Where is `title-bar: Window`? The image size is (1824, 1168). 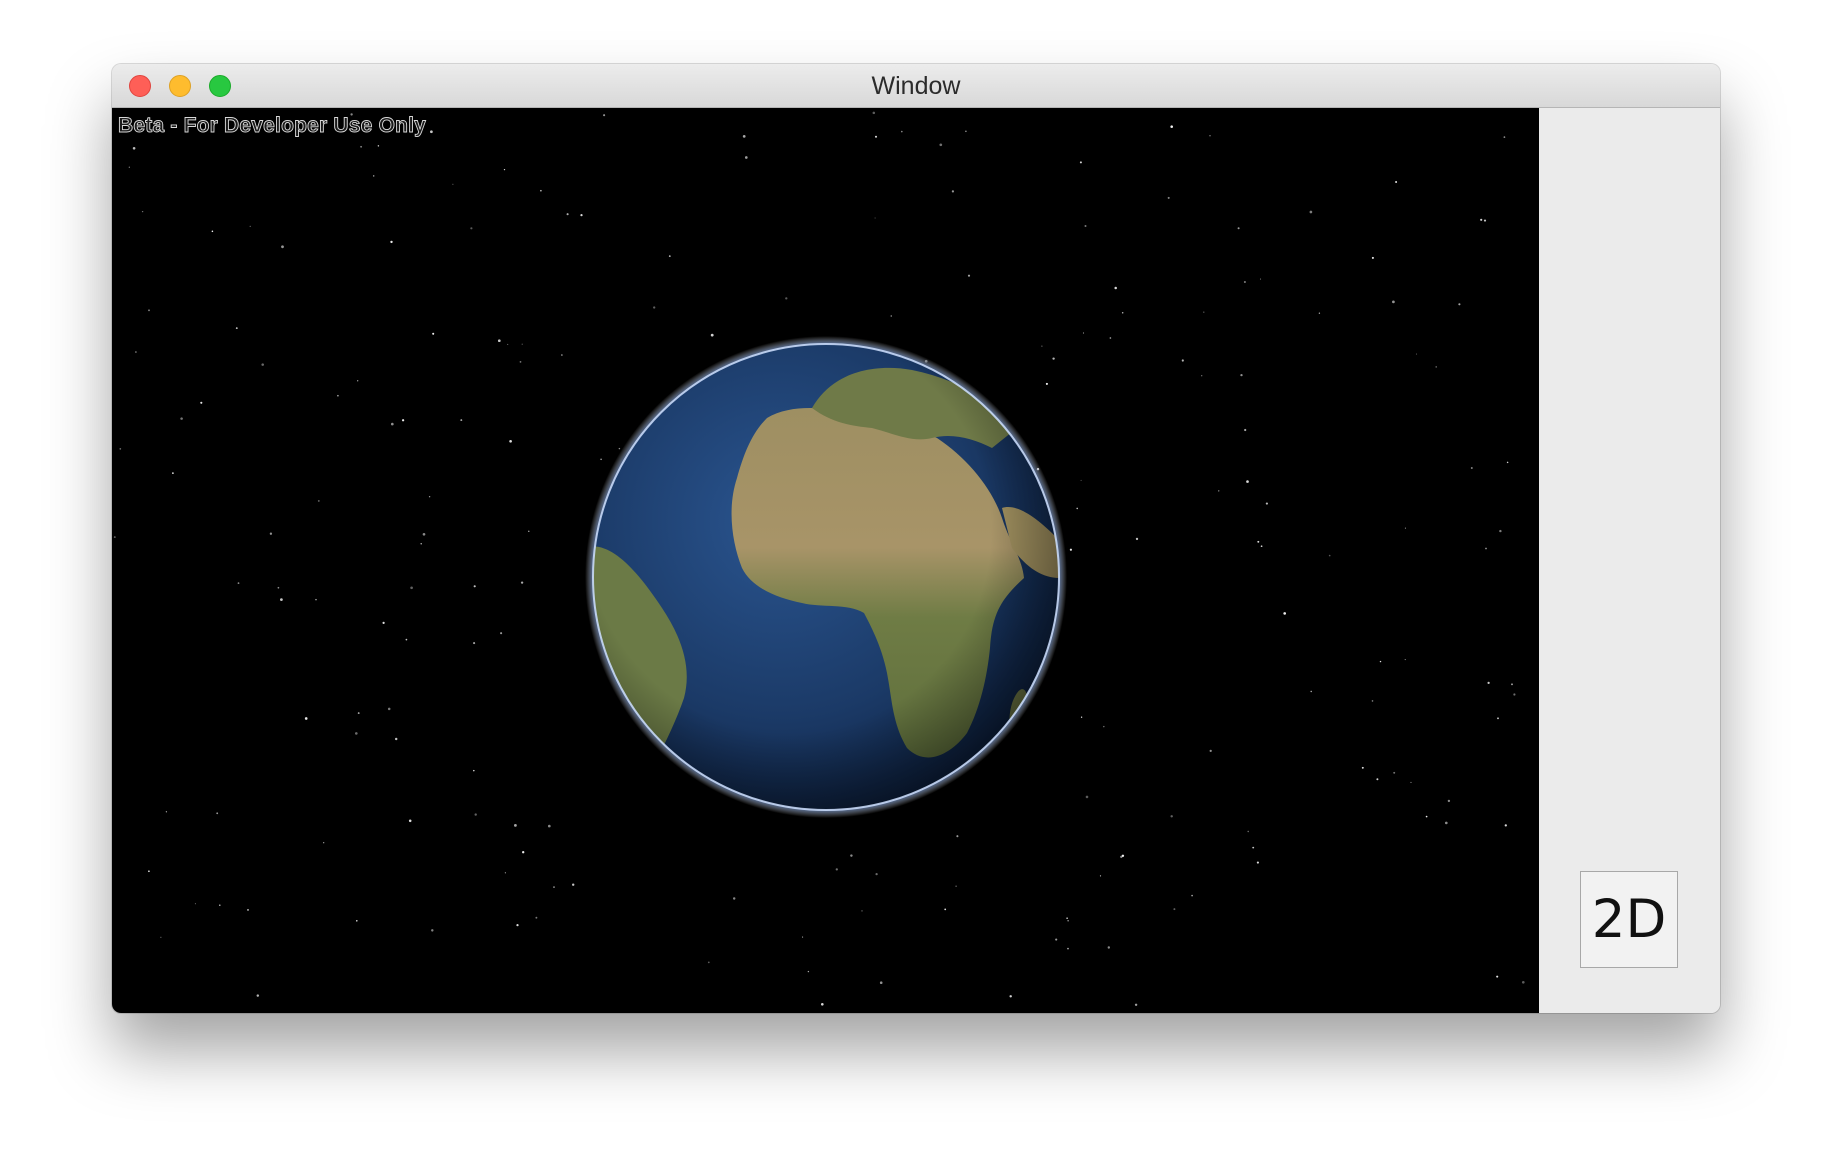 title-bar: Window is located at coordinates (916, 86).